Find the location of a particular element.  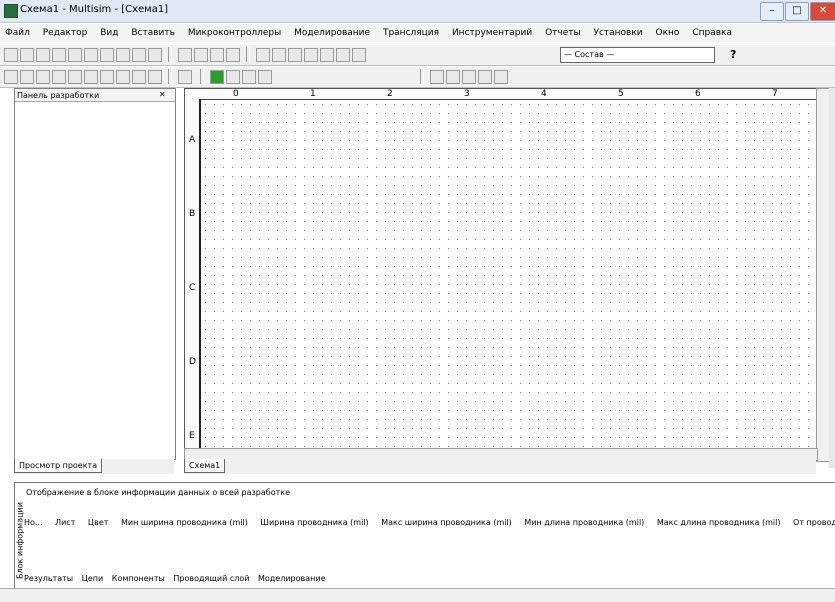

menu-file: Файл is located at coordinates (17, 33).